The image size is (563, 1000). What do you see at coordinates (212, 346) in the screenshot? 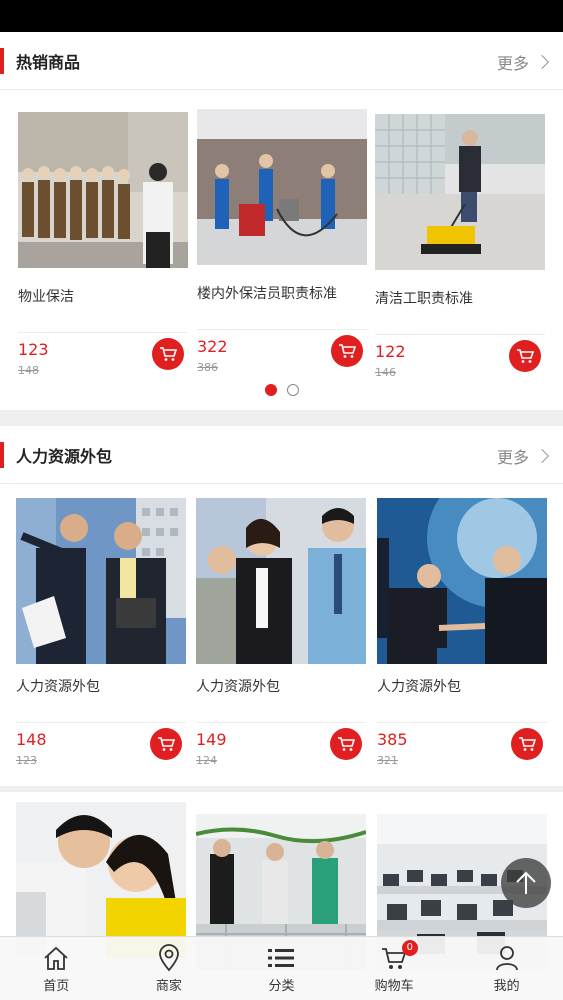
I see `product-price: 322` at bounding box center [212, 346].